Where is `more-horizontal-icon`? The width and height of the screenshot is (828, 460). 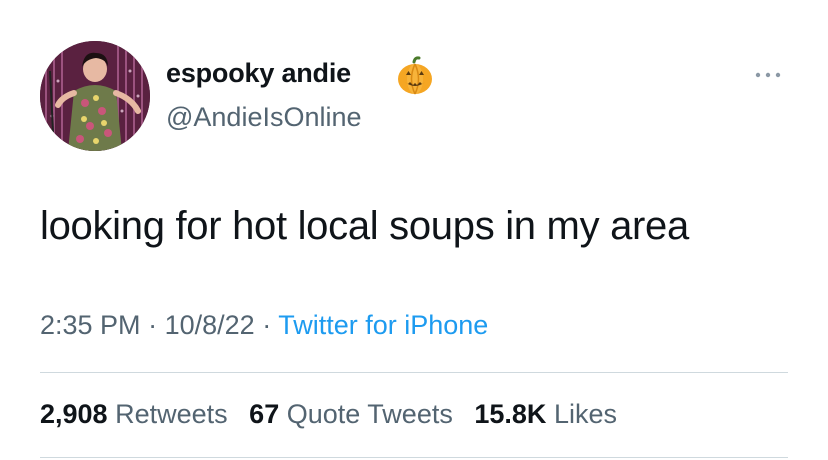 more-horizontal-icon is located at coordinates (768, 75).